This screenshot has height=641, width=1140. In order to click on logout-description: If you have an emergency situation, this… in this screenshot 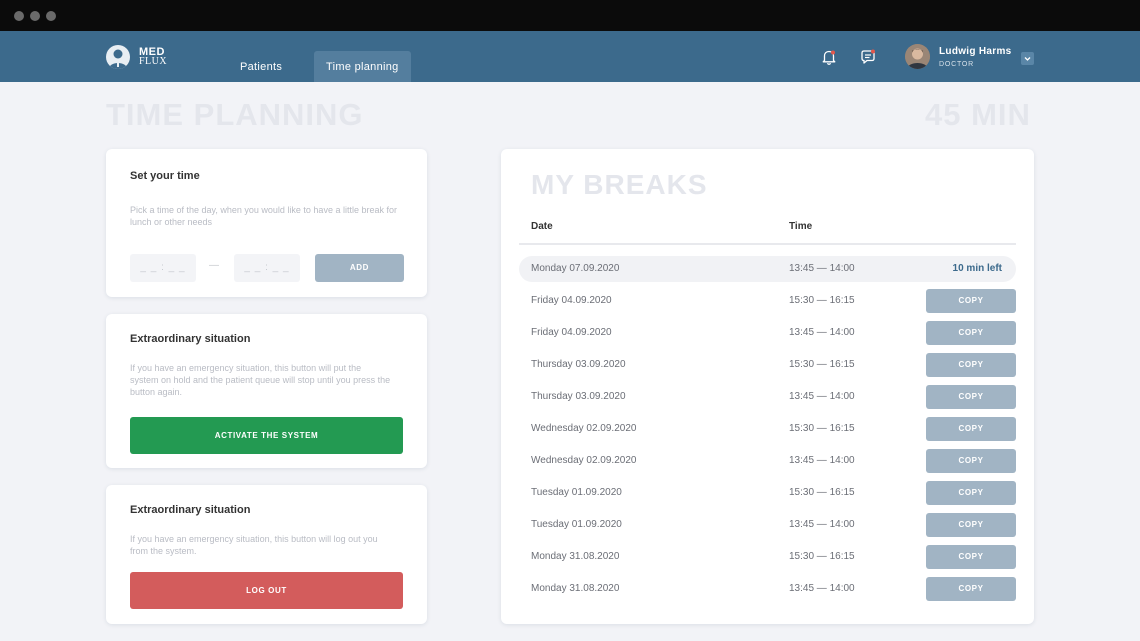, I will do `click(254, 545)`.